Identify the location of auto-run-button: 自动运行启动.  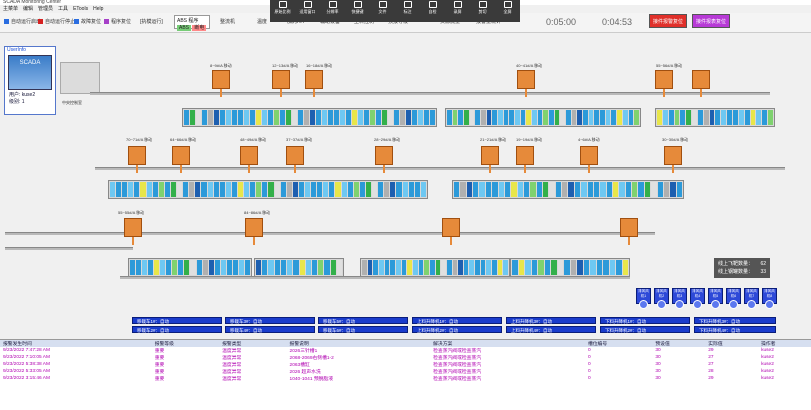
(22, 21).